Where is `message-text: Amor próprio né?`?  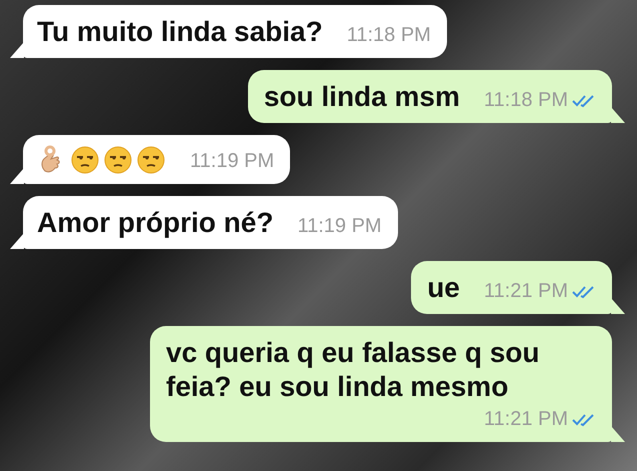 message-text: Amor próprio né? is located at coordinates (155, 223).